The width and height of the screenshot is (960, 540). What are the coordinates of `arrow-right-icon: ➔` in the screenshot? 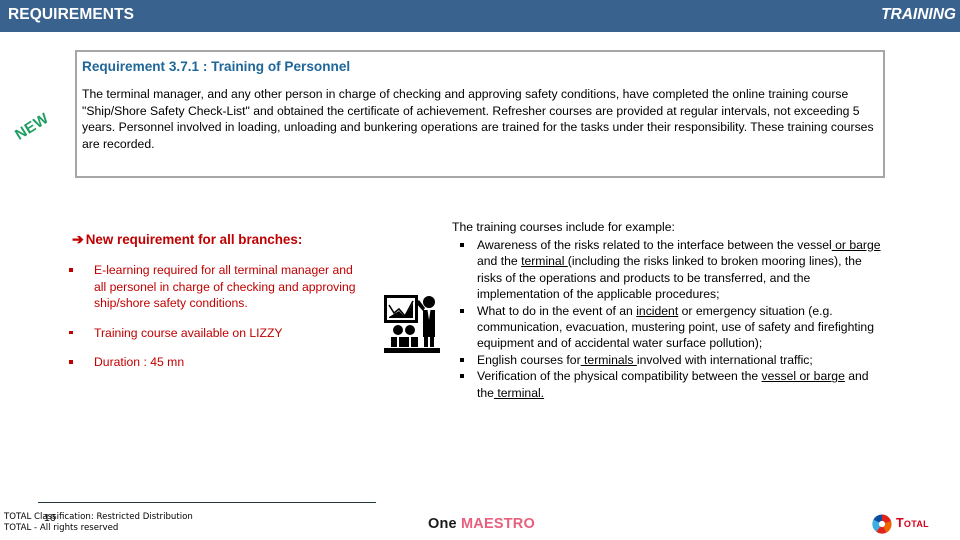 It's located at (78, 239).